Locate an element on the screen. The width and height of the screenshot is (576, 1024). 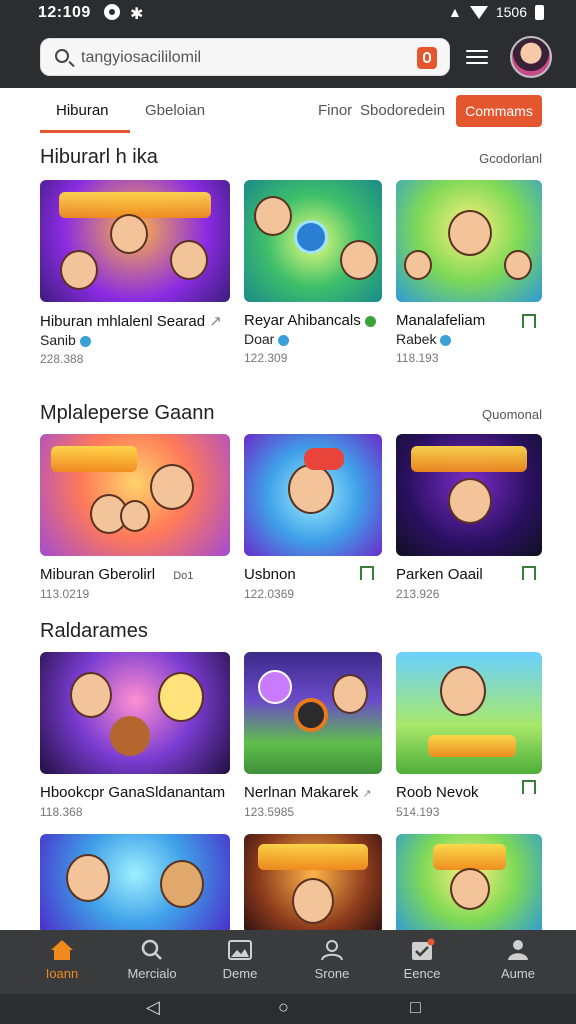
filter-icon is located at coordinates (477, 57).